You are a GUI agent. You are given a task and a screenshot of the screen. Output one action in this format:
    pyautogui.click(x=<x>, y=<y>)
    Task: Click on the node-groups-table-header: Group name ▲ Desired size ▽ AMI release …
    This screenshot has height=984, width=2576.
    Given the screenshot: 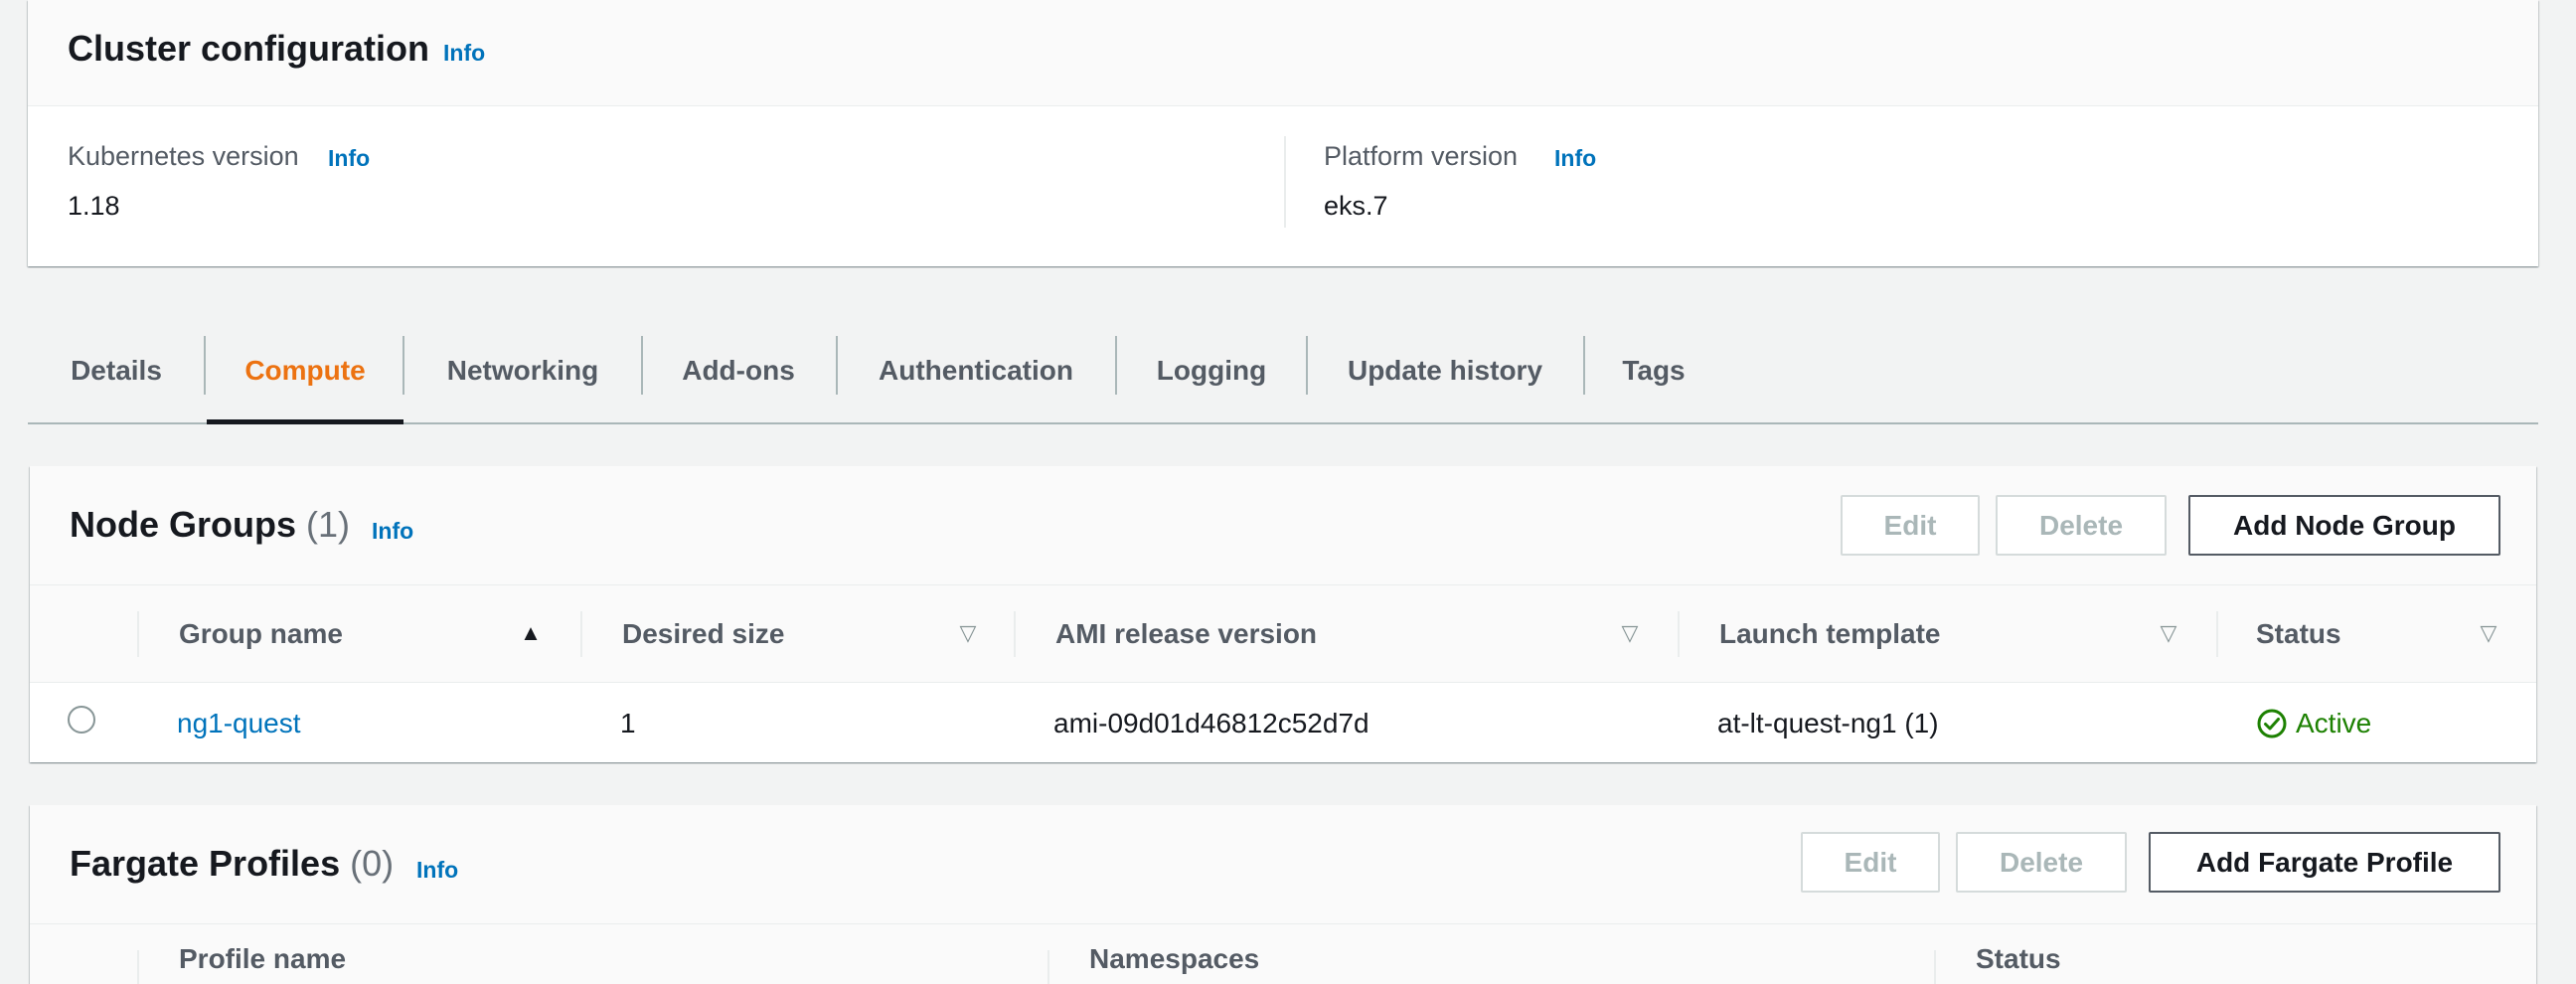 What is the action you would take?
    pyautogui.click(x=1283, y=634)
    